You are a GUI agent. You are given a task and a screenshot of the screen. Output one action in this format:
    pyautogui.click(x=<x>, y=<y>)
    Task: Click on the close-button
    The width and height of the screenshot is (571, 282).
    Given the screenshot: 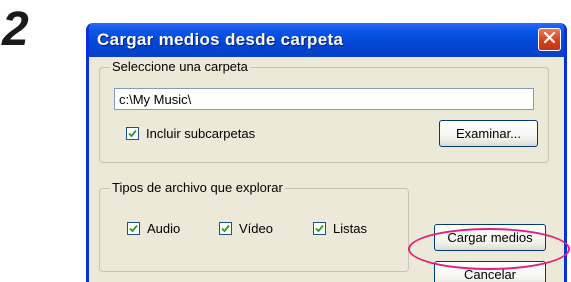 What is the action you would take?
    pyautogui.click(x=549, y=39)
    